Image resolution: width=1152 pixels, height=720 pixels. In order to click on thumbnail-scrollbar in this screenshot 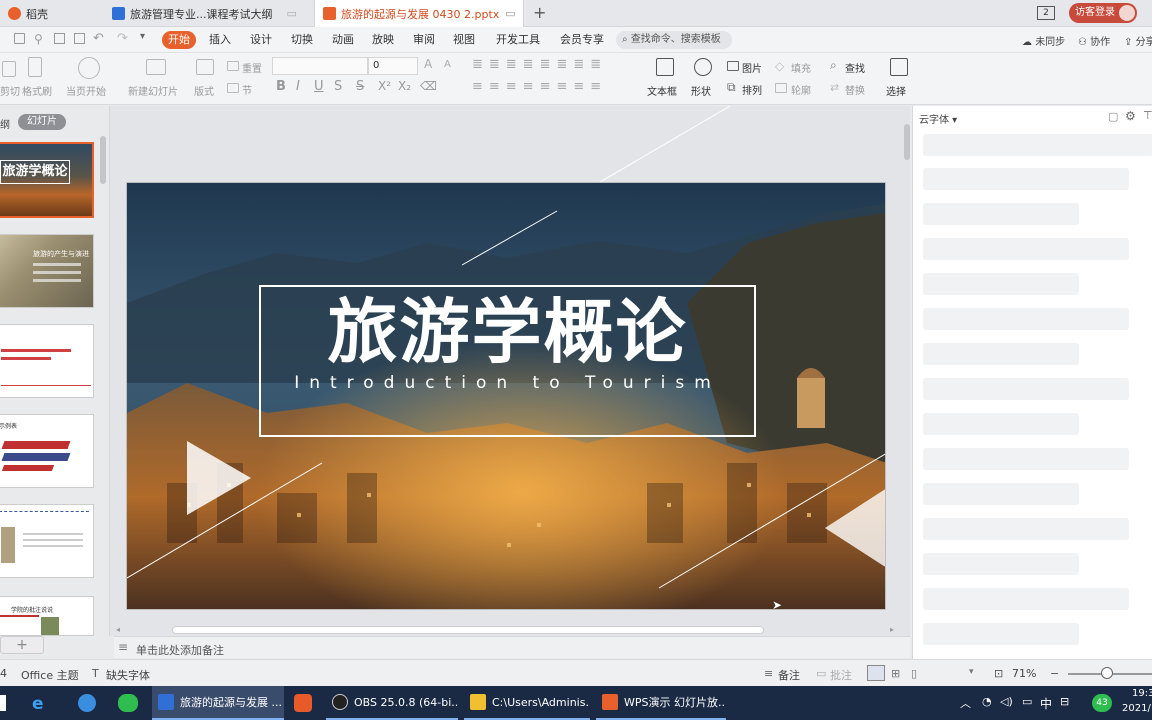, I will do `click(103, 160)`.